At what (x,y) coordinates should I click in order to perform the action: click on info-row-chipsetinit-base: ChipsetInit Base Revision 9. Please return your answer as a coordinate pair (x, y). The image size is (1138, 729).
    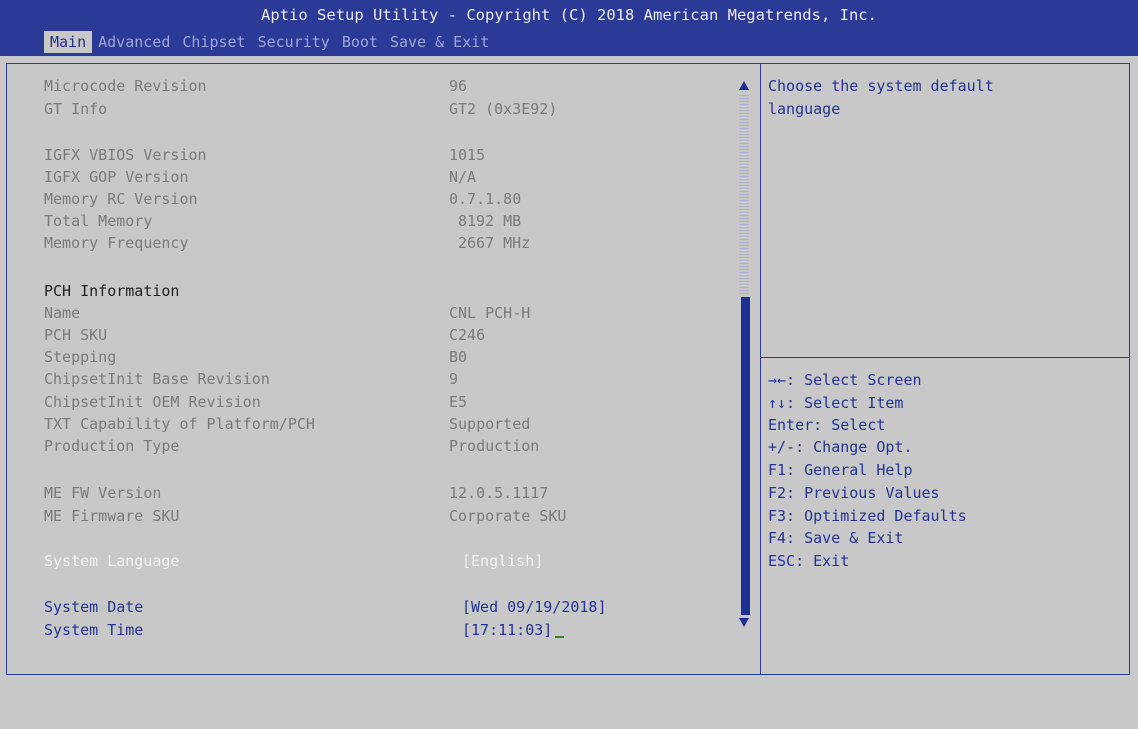
    Looking at the image, I should click on (251, 379).